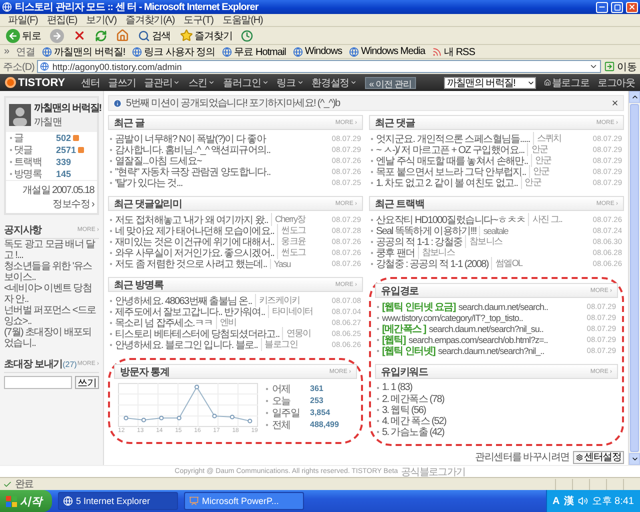 Image resolution: width=640 pixels, height=512 pixels. What do you see at coordinates (615, 103) in the screenshot?
I see `close-icon` at bounding box center [615, 103].